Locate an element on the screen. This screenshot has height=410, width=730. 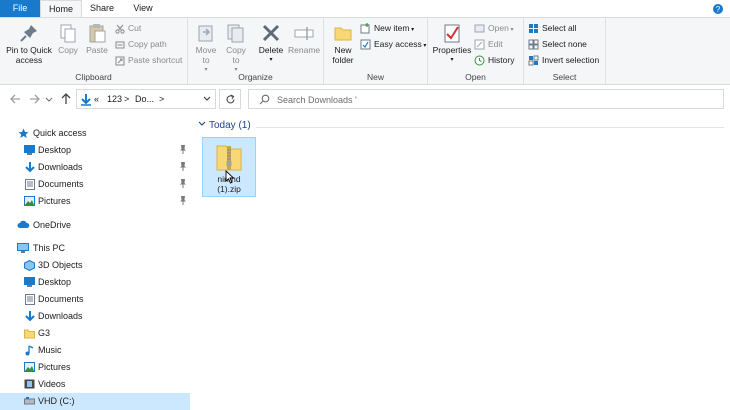
edit-button: Edit is located at coordinates (488, 44).